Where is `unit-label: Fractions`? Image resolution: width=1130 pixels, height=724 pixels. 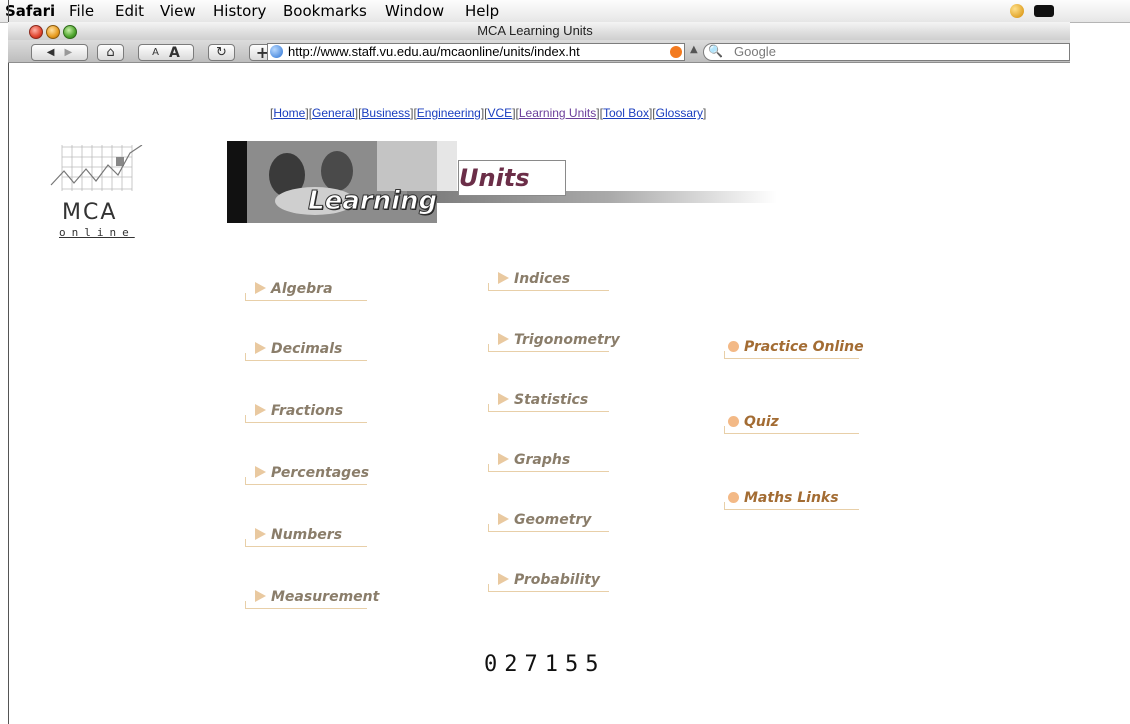 unit-label: Fractions is located at coordinates (307, 411).